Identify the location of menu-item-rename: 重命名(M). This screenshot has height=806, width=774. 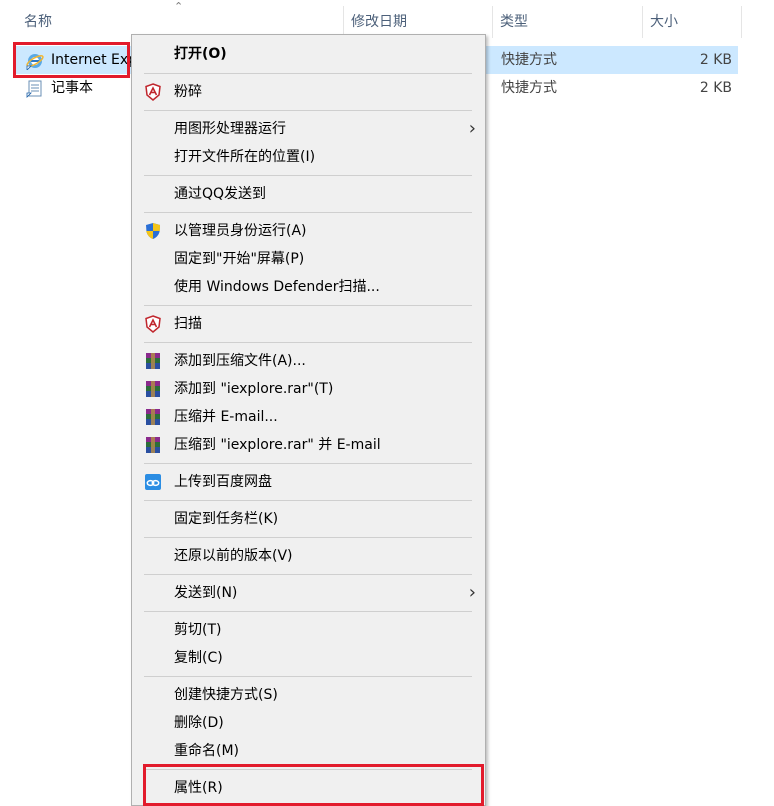
(308, 751).